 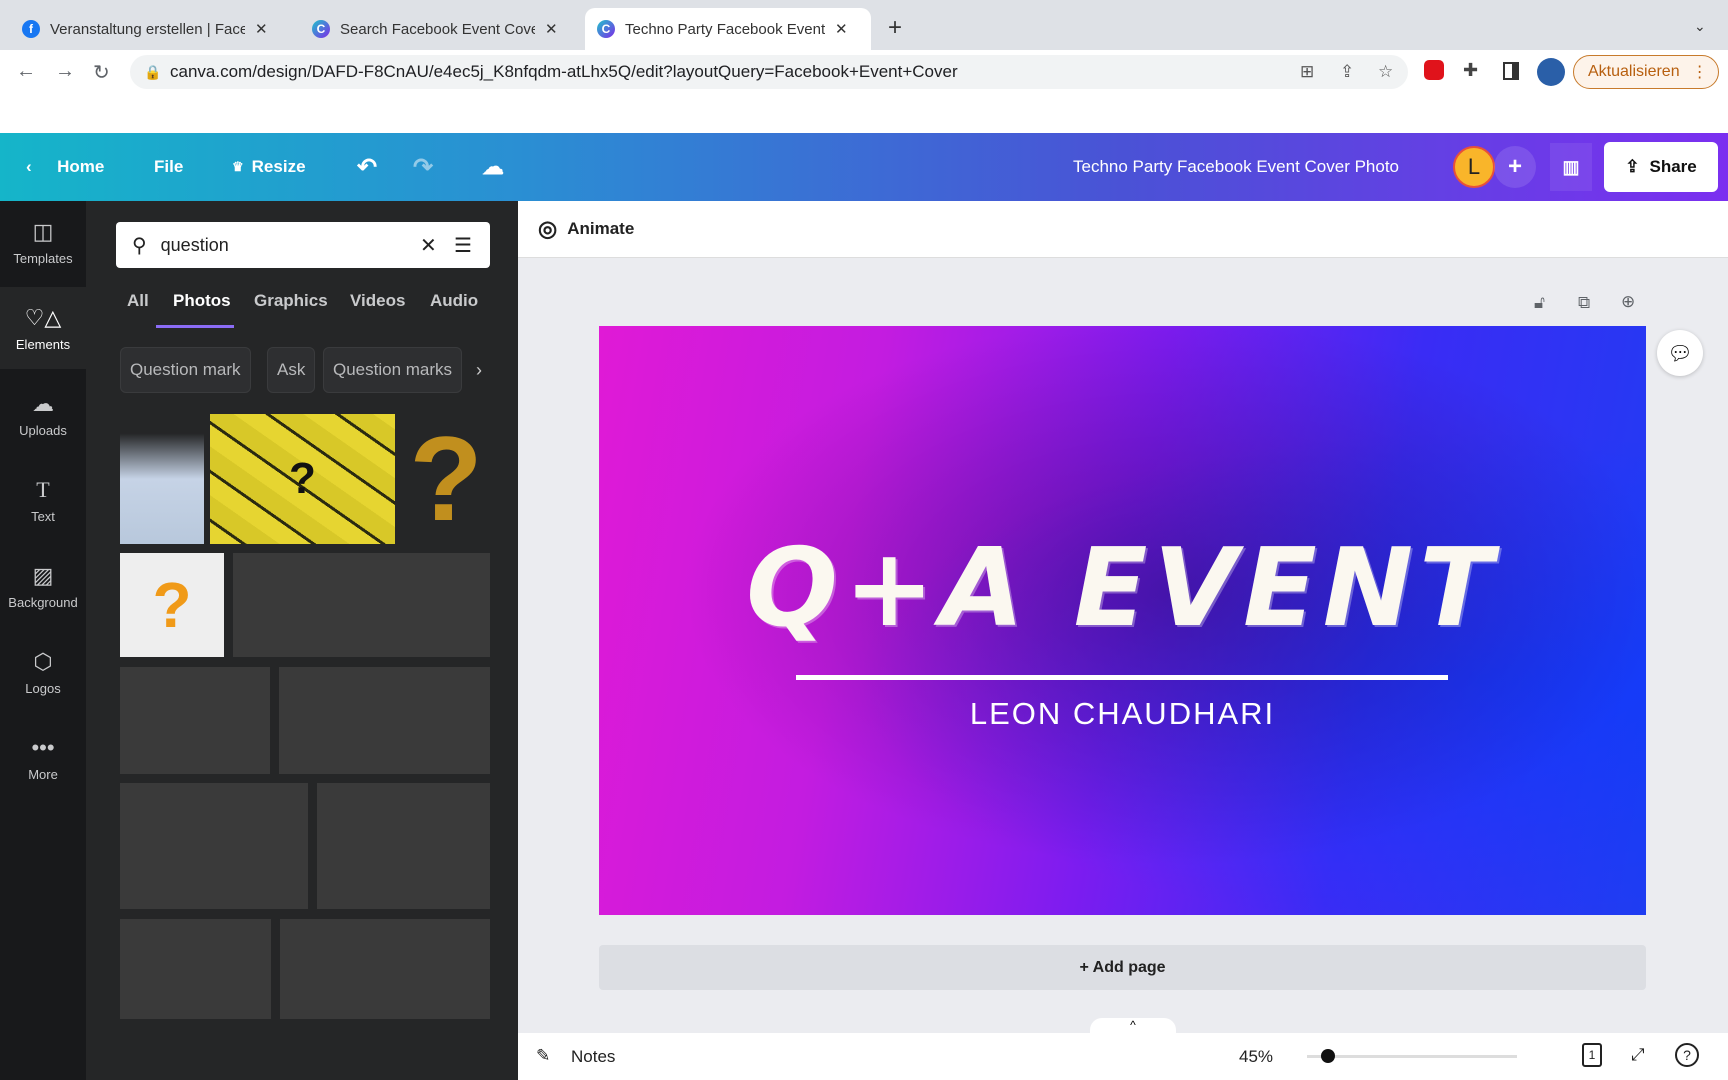 I want to click on tab-graphics: Graphics, so click(x=291, y=301).